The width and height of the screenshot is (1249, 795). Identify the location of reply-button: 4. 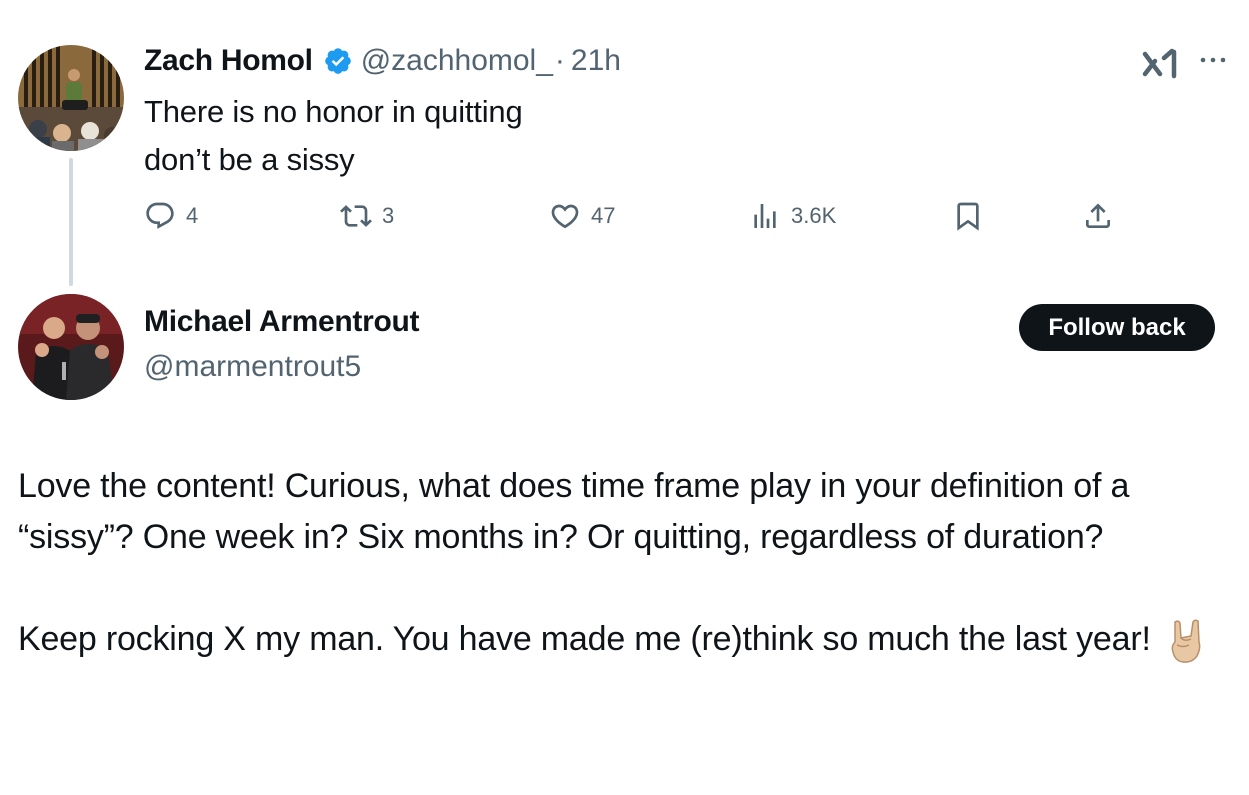
(171, 216).